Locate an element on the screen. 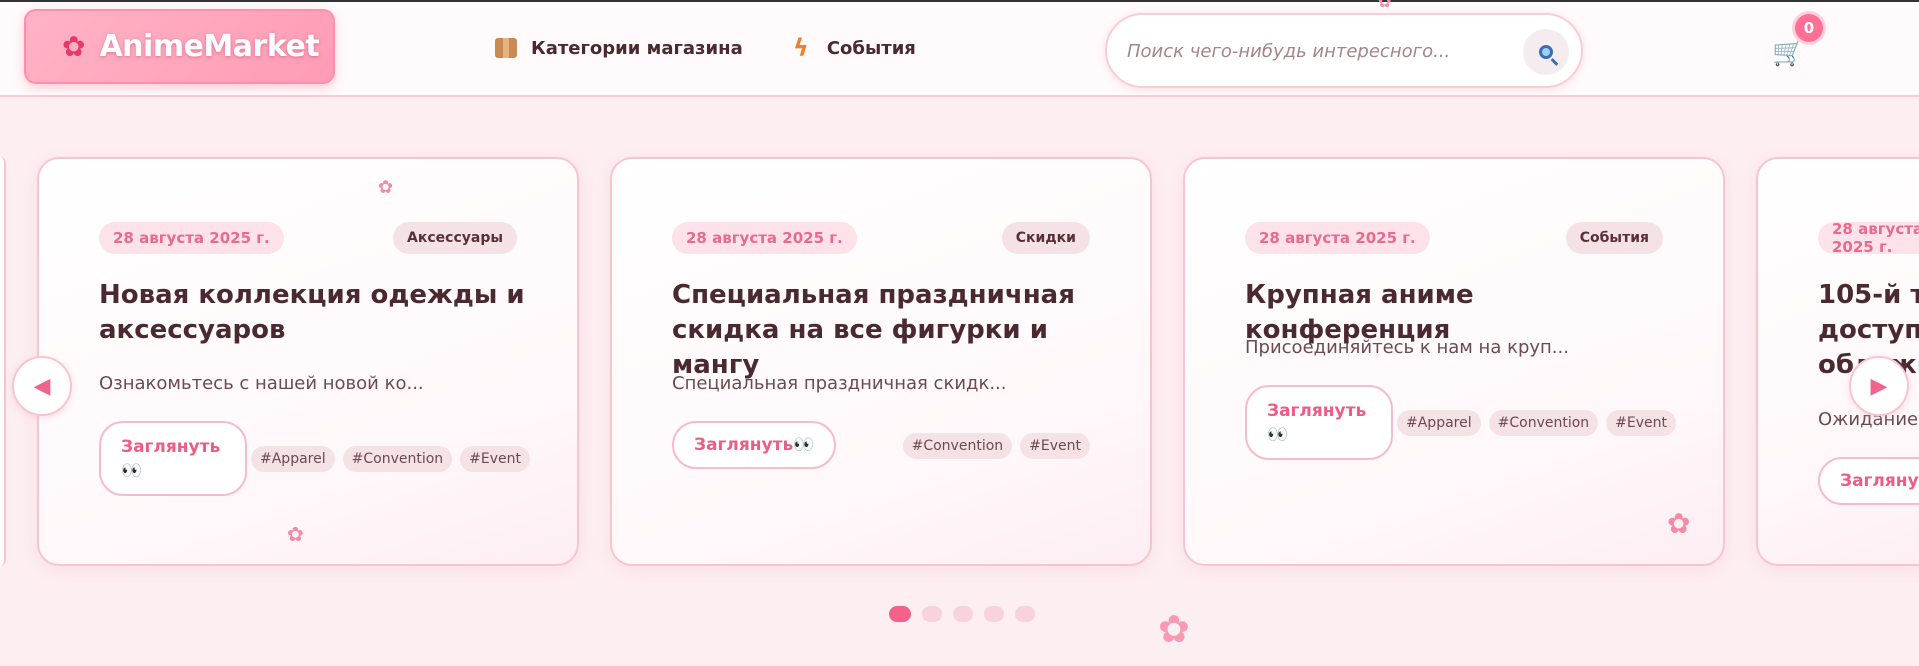 The image size is (1919, 666). cart-count-badge: 0 is located at coordinates (1809, 28).